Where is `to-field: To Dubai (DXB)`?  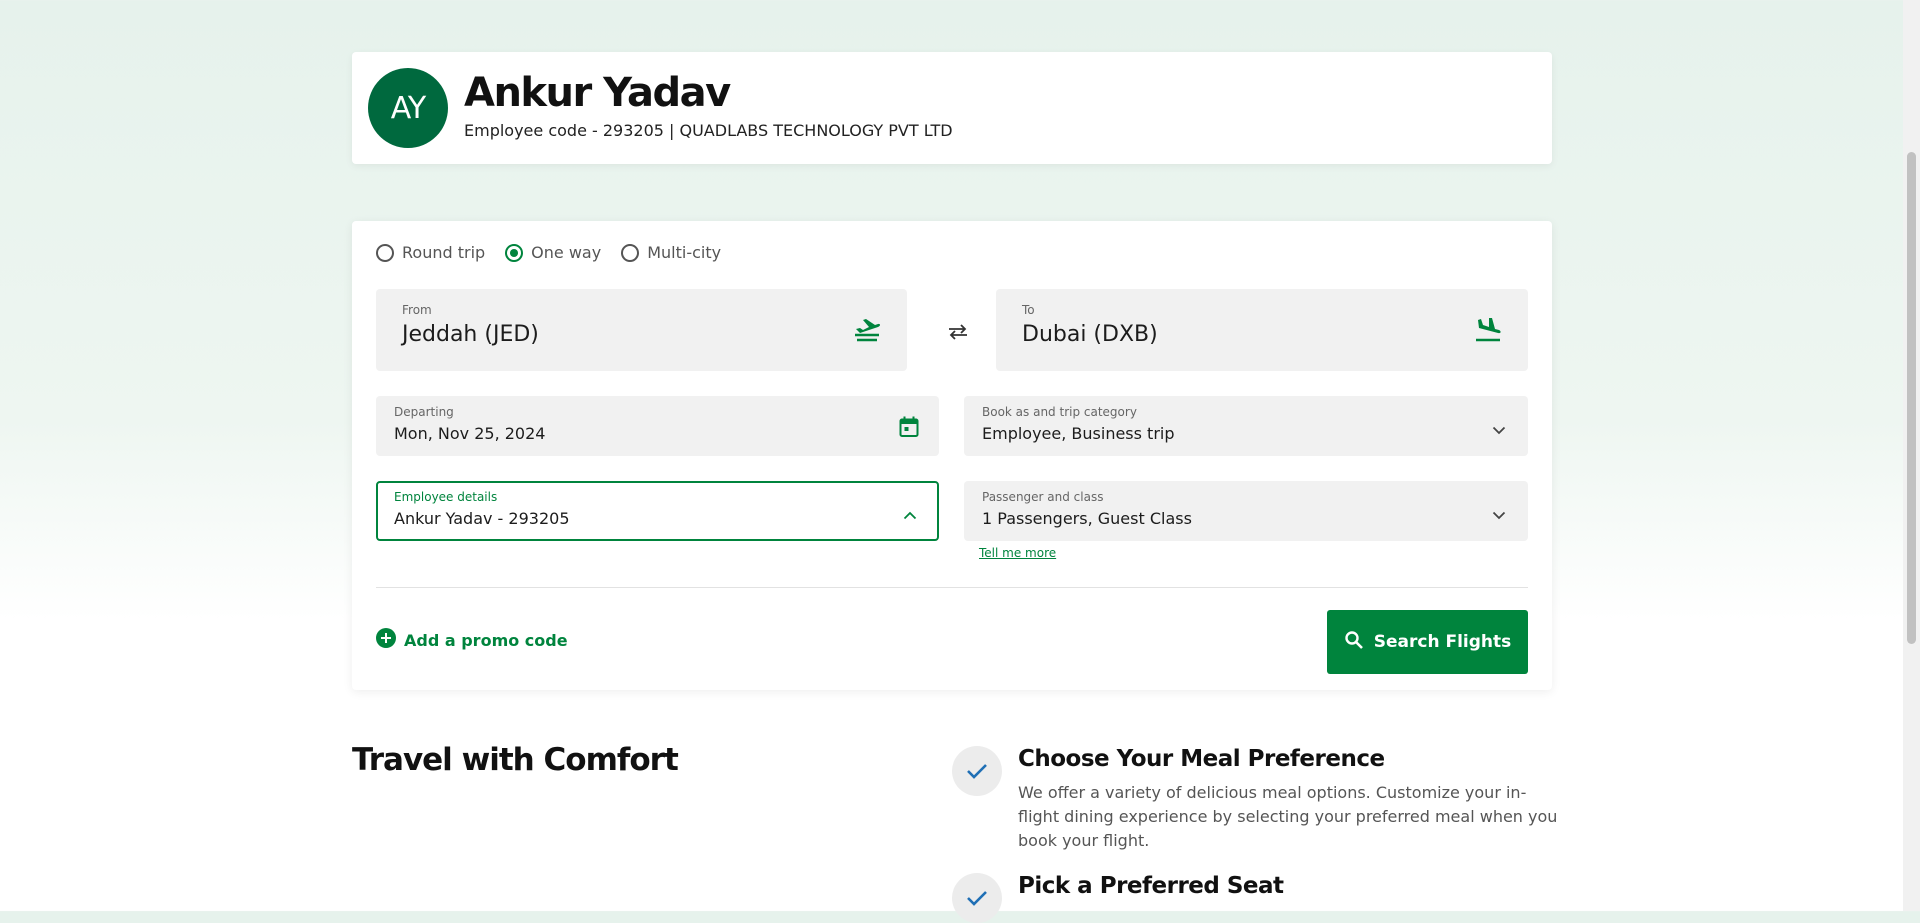
to-field: To Dubai (DXB) is located at coordinates (1262, 330).